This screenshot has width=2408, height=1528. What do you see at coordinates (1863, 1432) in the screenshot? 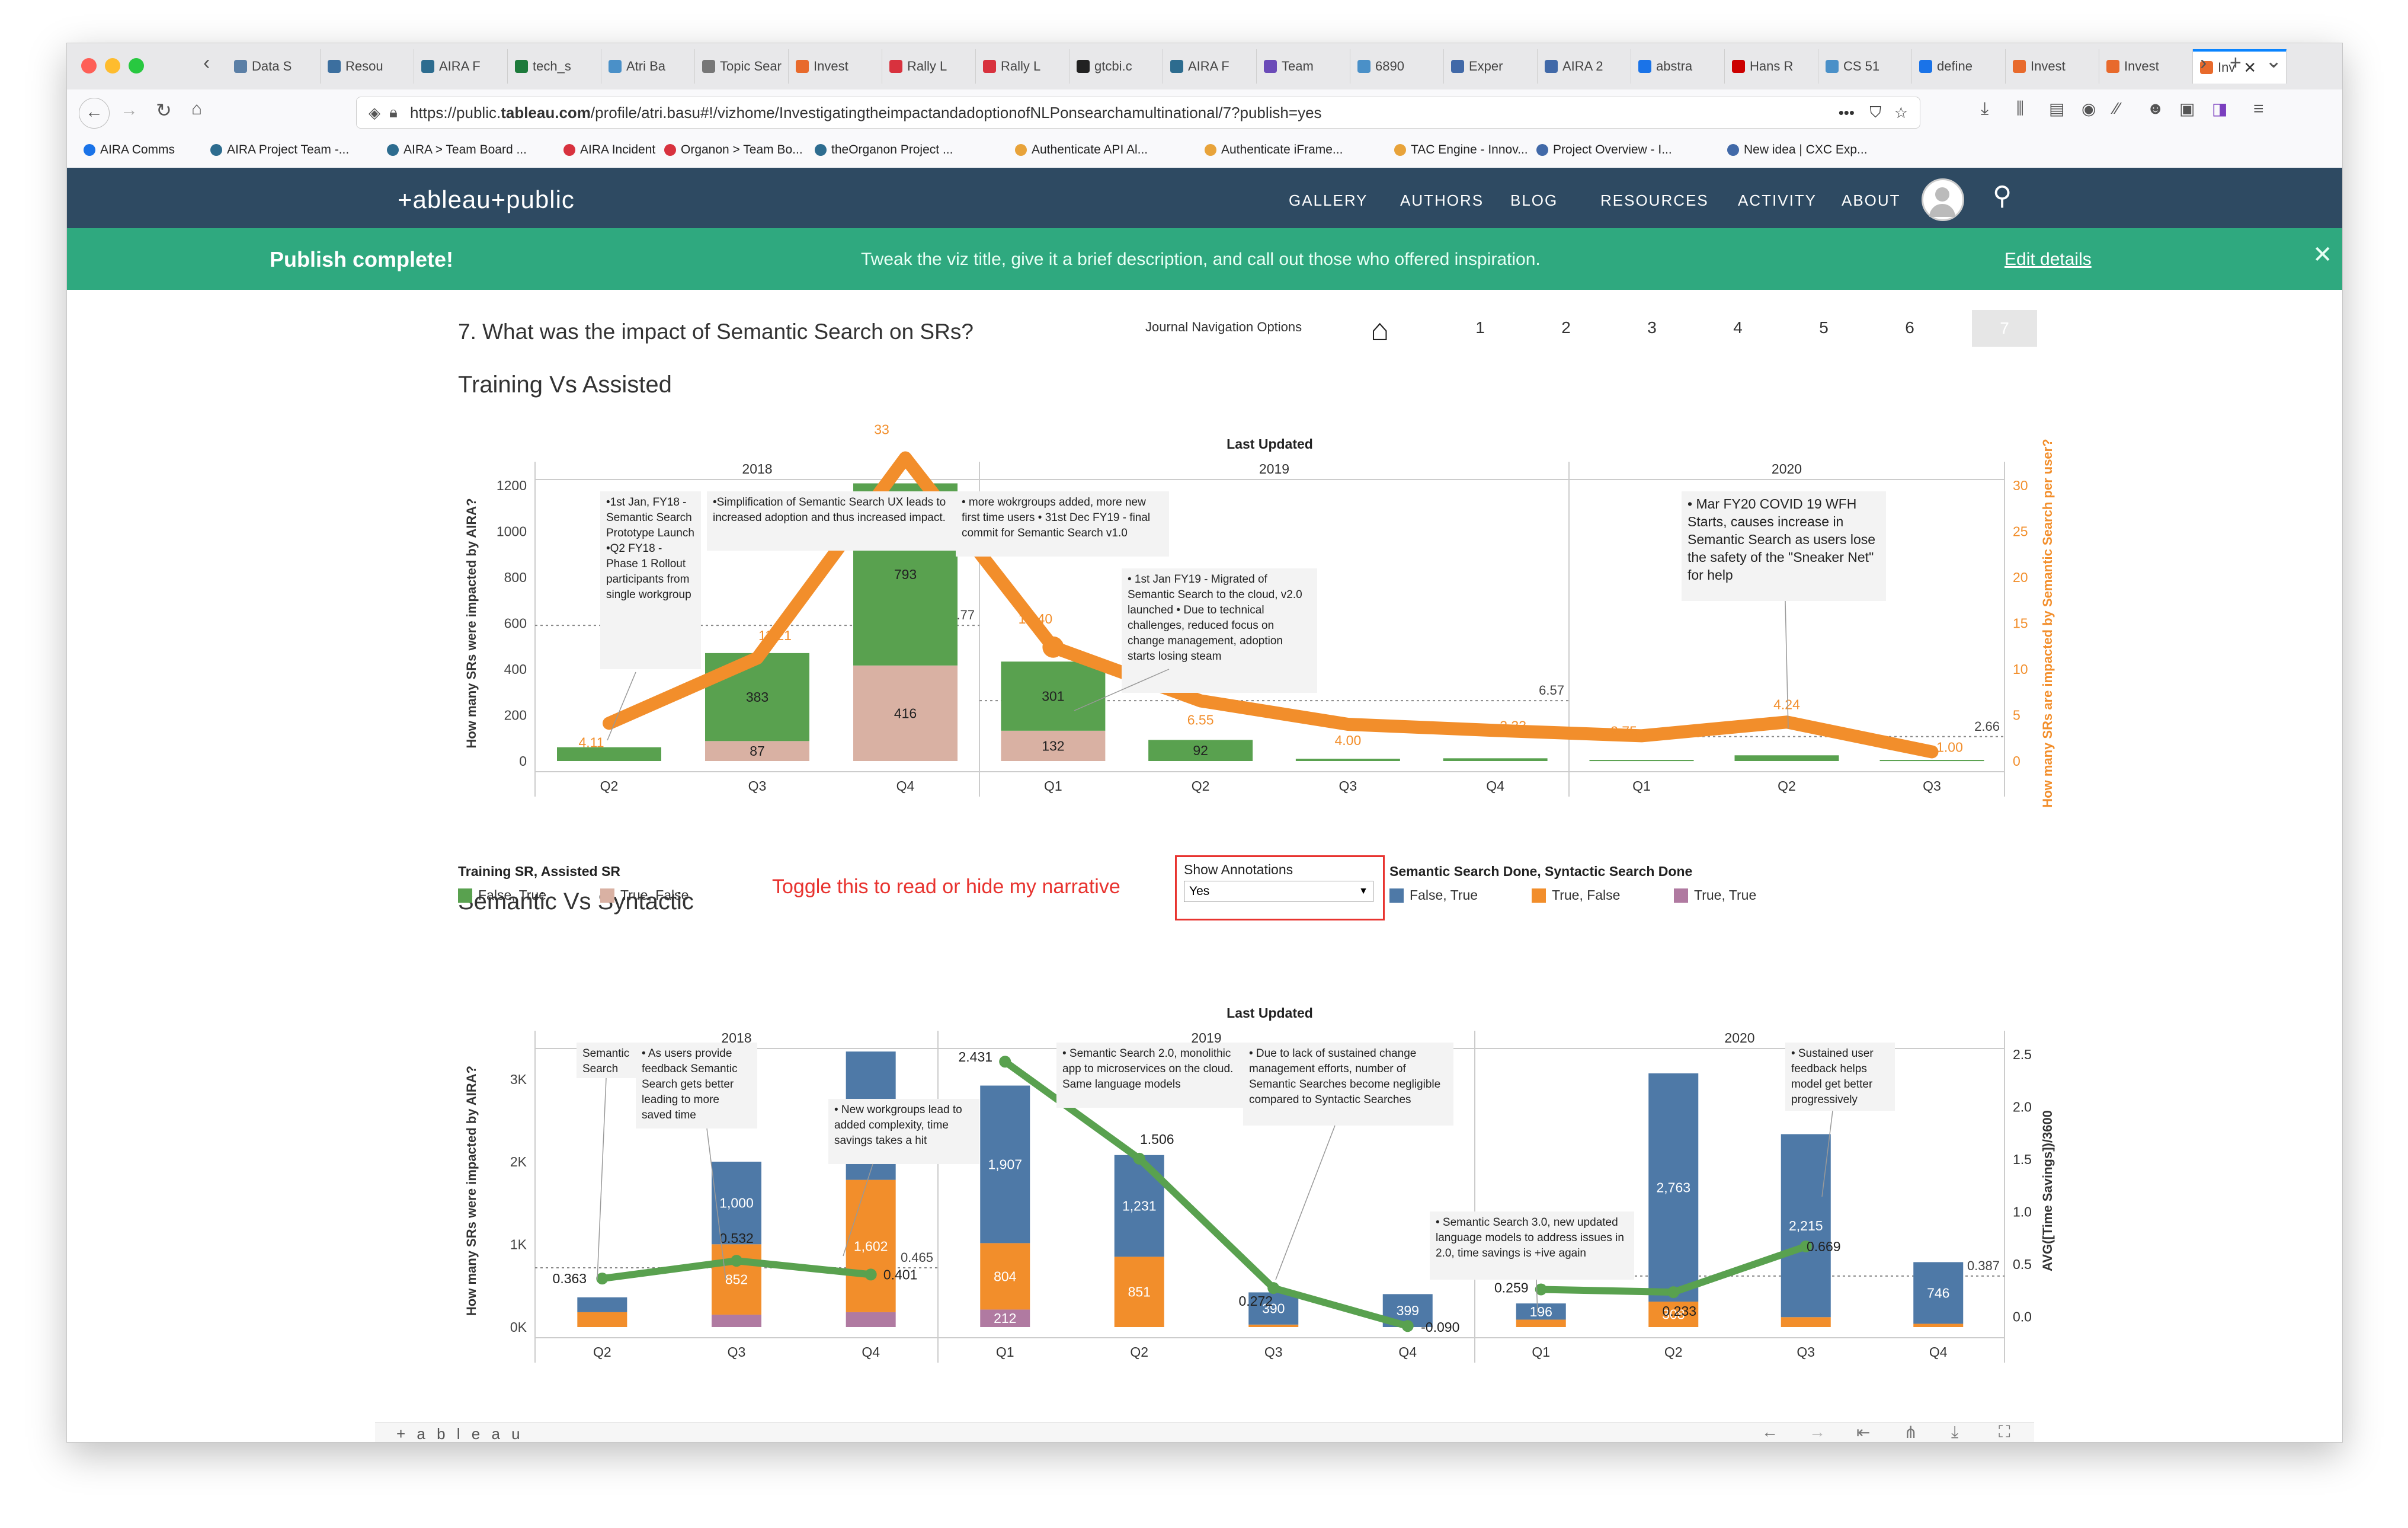
I see `revert-icon: ⇤` at bounding box center [1863, 1432].